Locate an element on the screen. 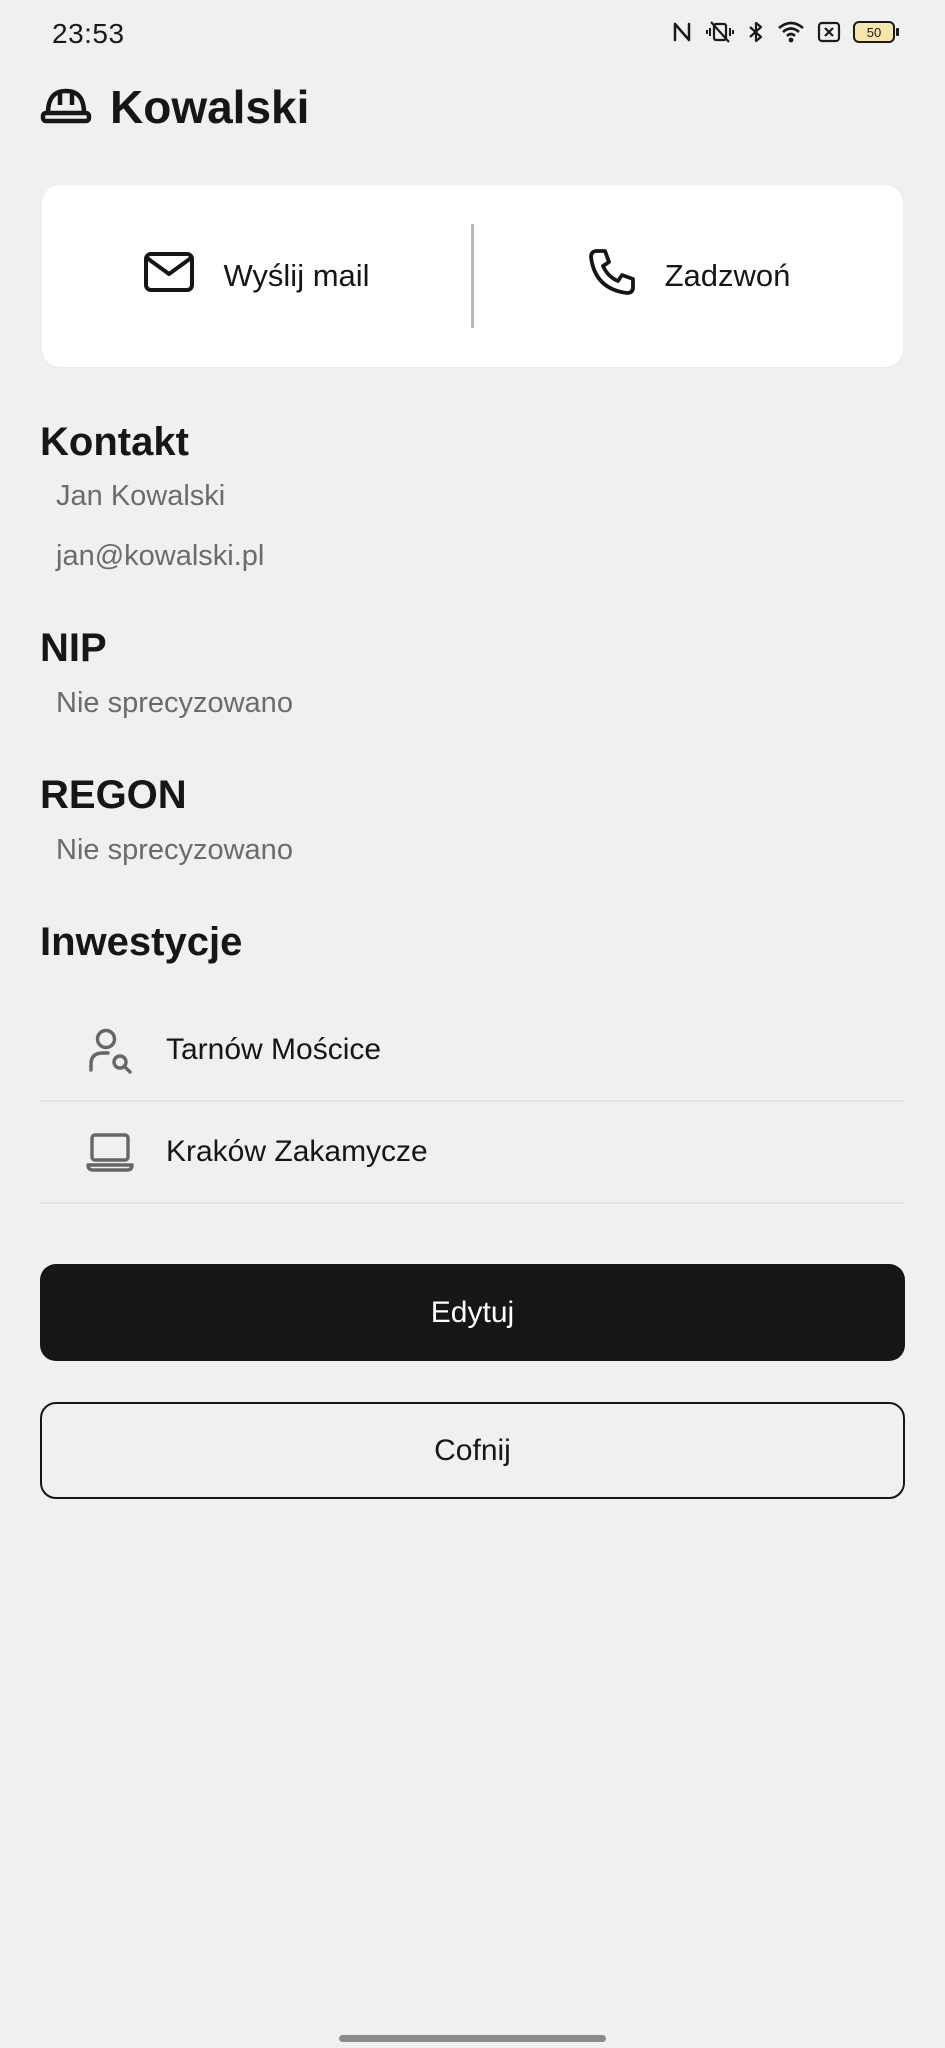 This screenshot has height=2048, width=945. vibrate-mute-icon is located at coordinates (720, 32).